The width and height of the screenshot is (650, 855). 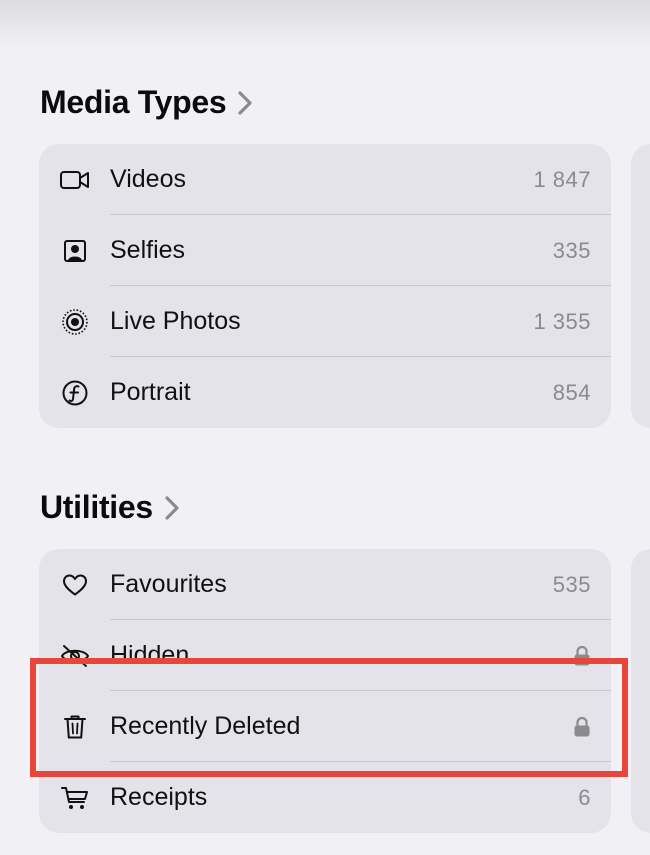 I want to click on utilities-title: Utilities, so click(x=96, y=507).